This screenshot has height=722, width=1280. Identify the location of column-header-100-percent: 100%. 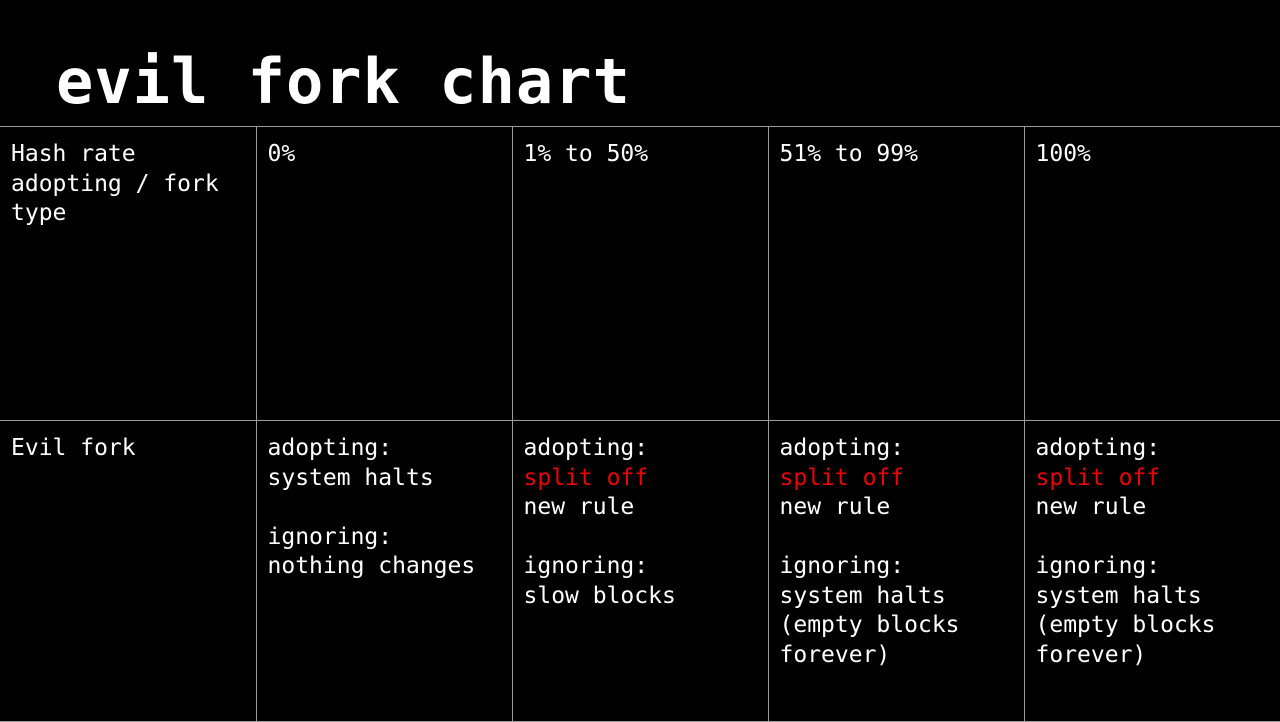
(1151, 273).